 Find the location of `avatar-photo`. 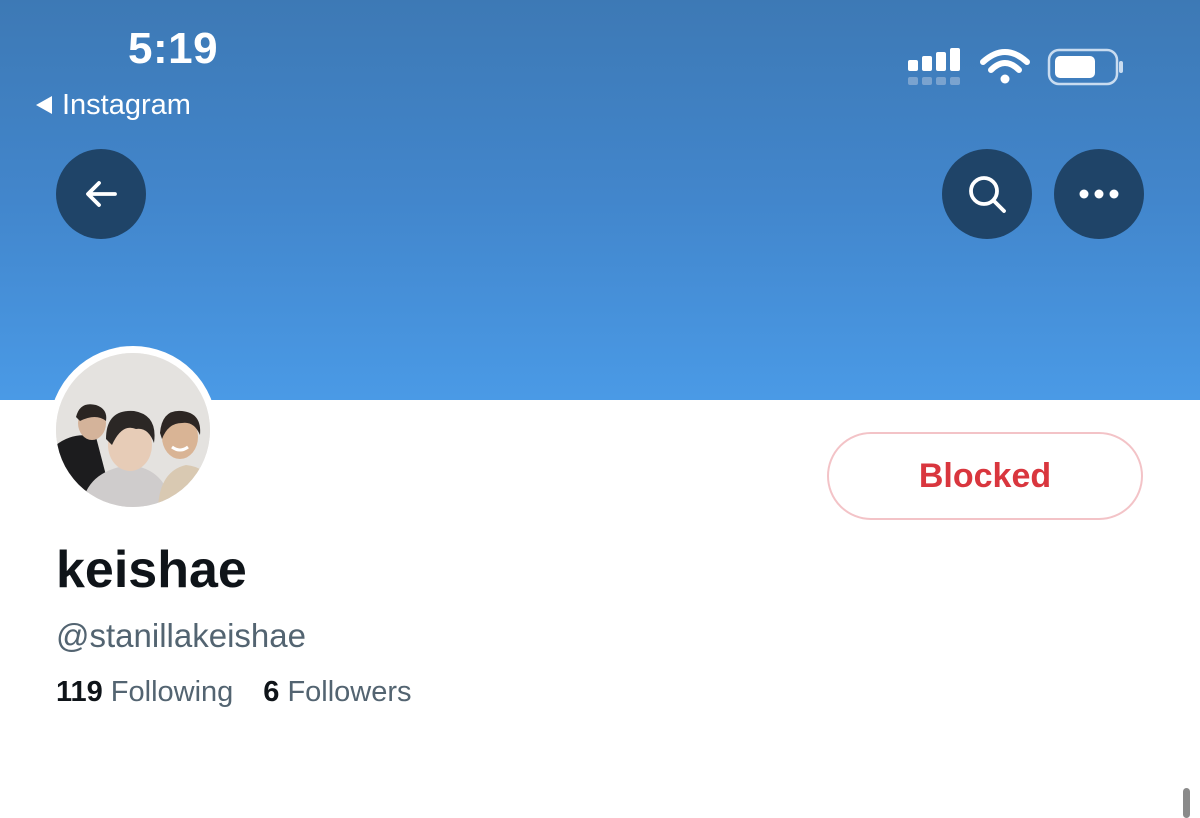

avatar-photo is located at coordinates (133, 430).